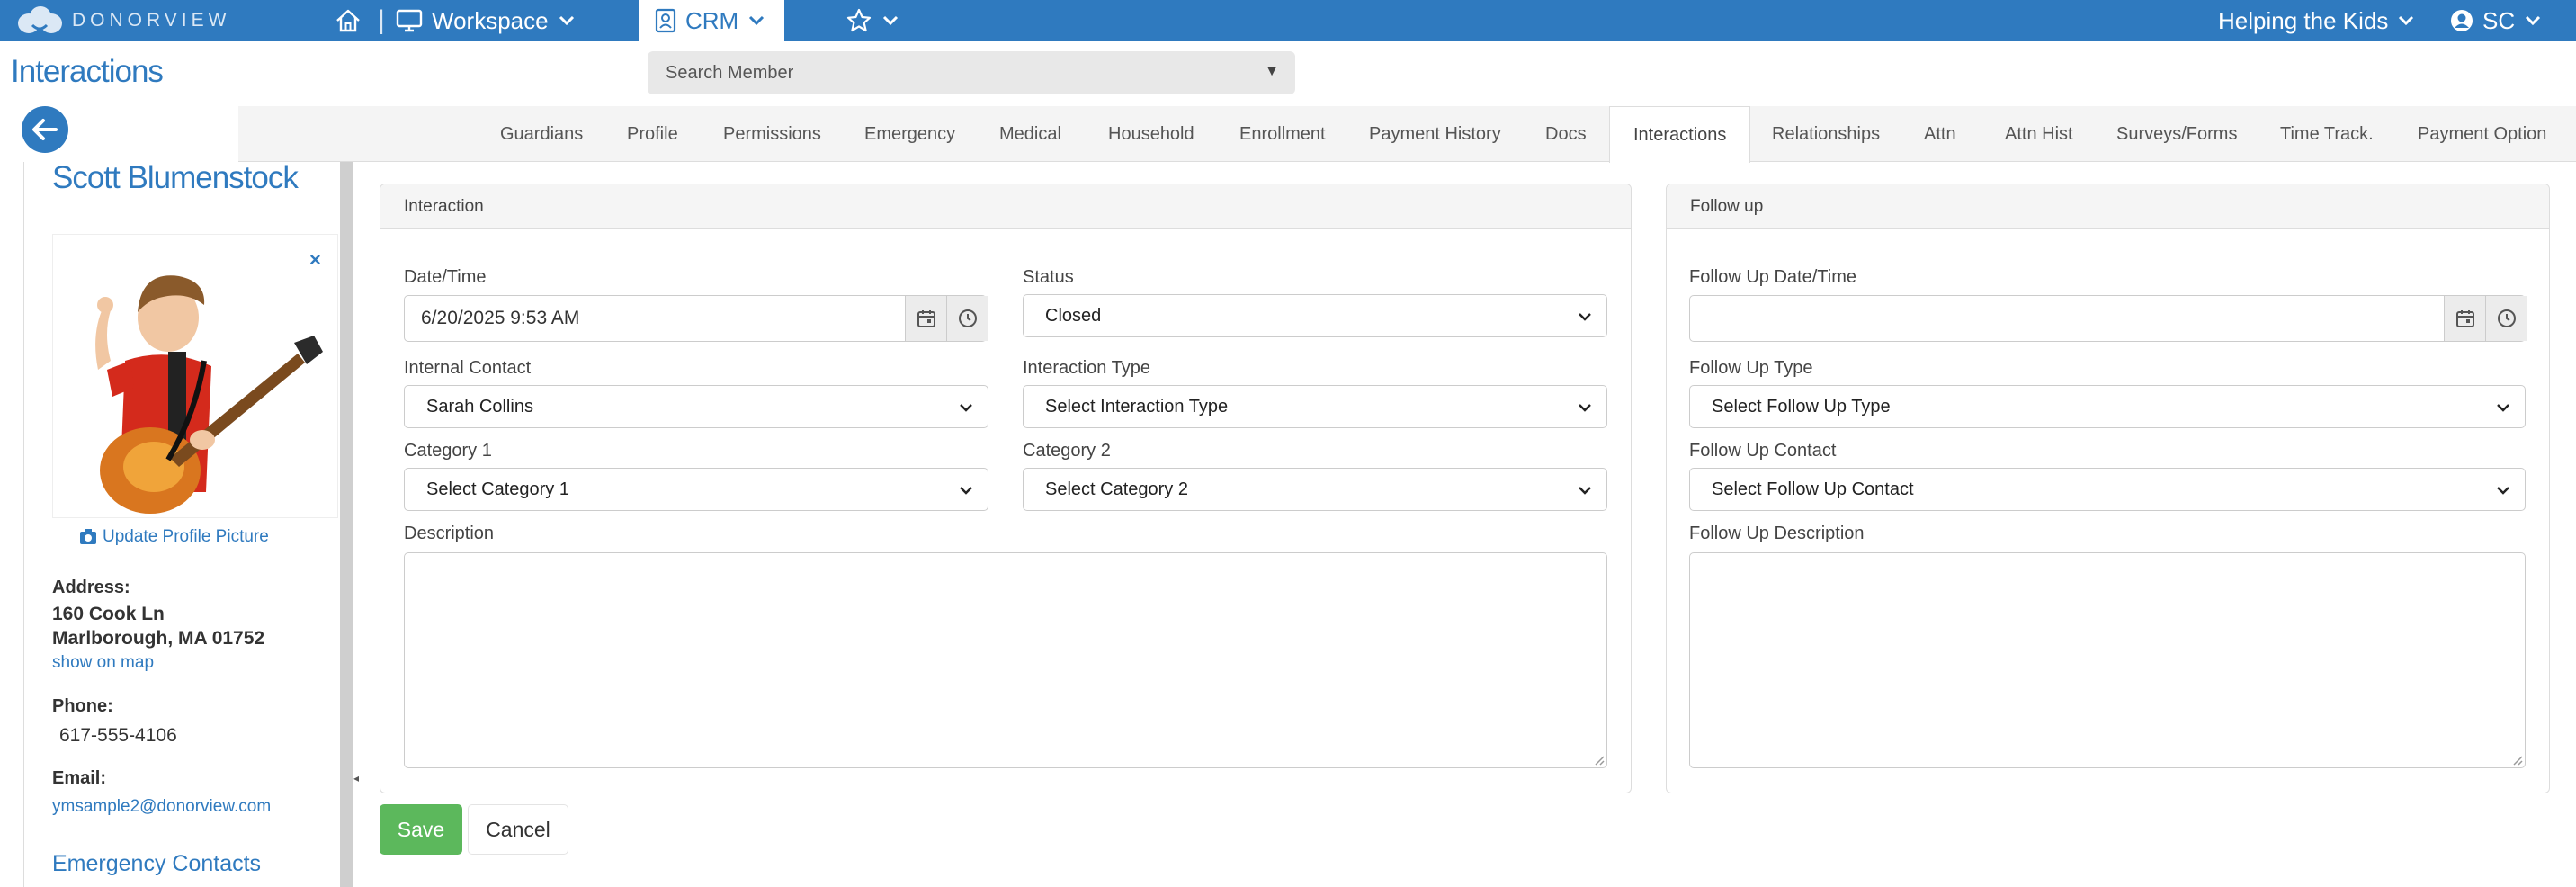  I want to click on category2-value: Select Category 2, so click(1116, 489).